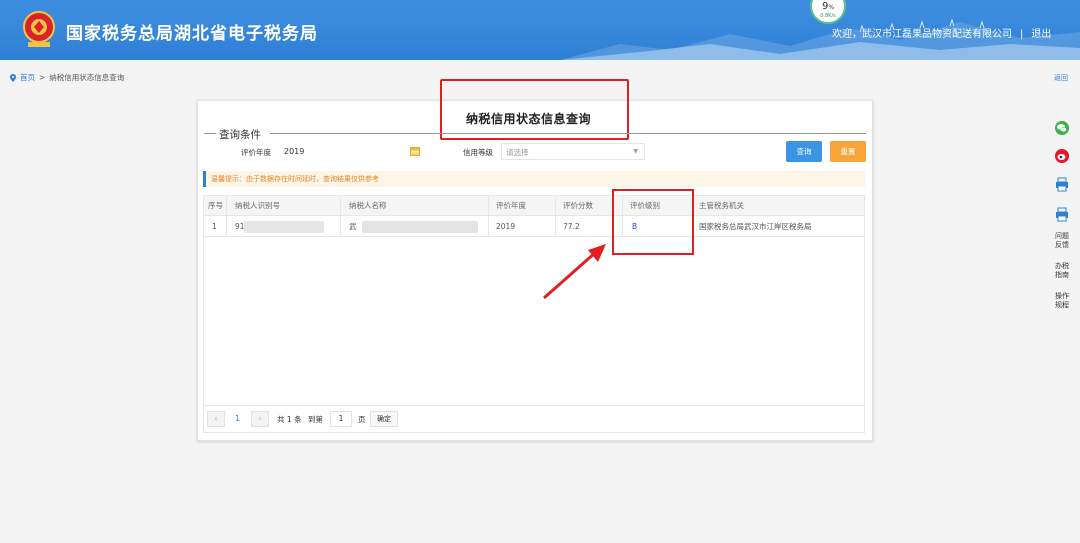 The height and width of the screenshot is (543, 1080). Describe the element at coordinates (214, 226) in the screenshot. I see `cell-index: 1` at that location.